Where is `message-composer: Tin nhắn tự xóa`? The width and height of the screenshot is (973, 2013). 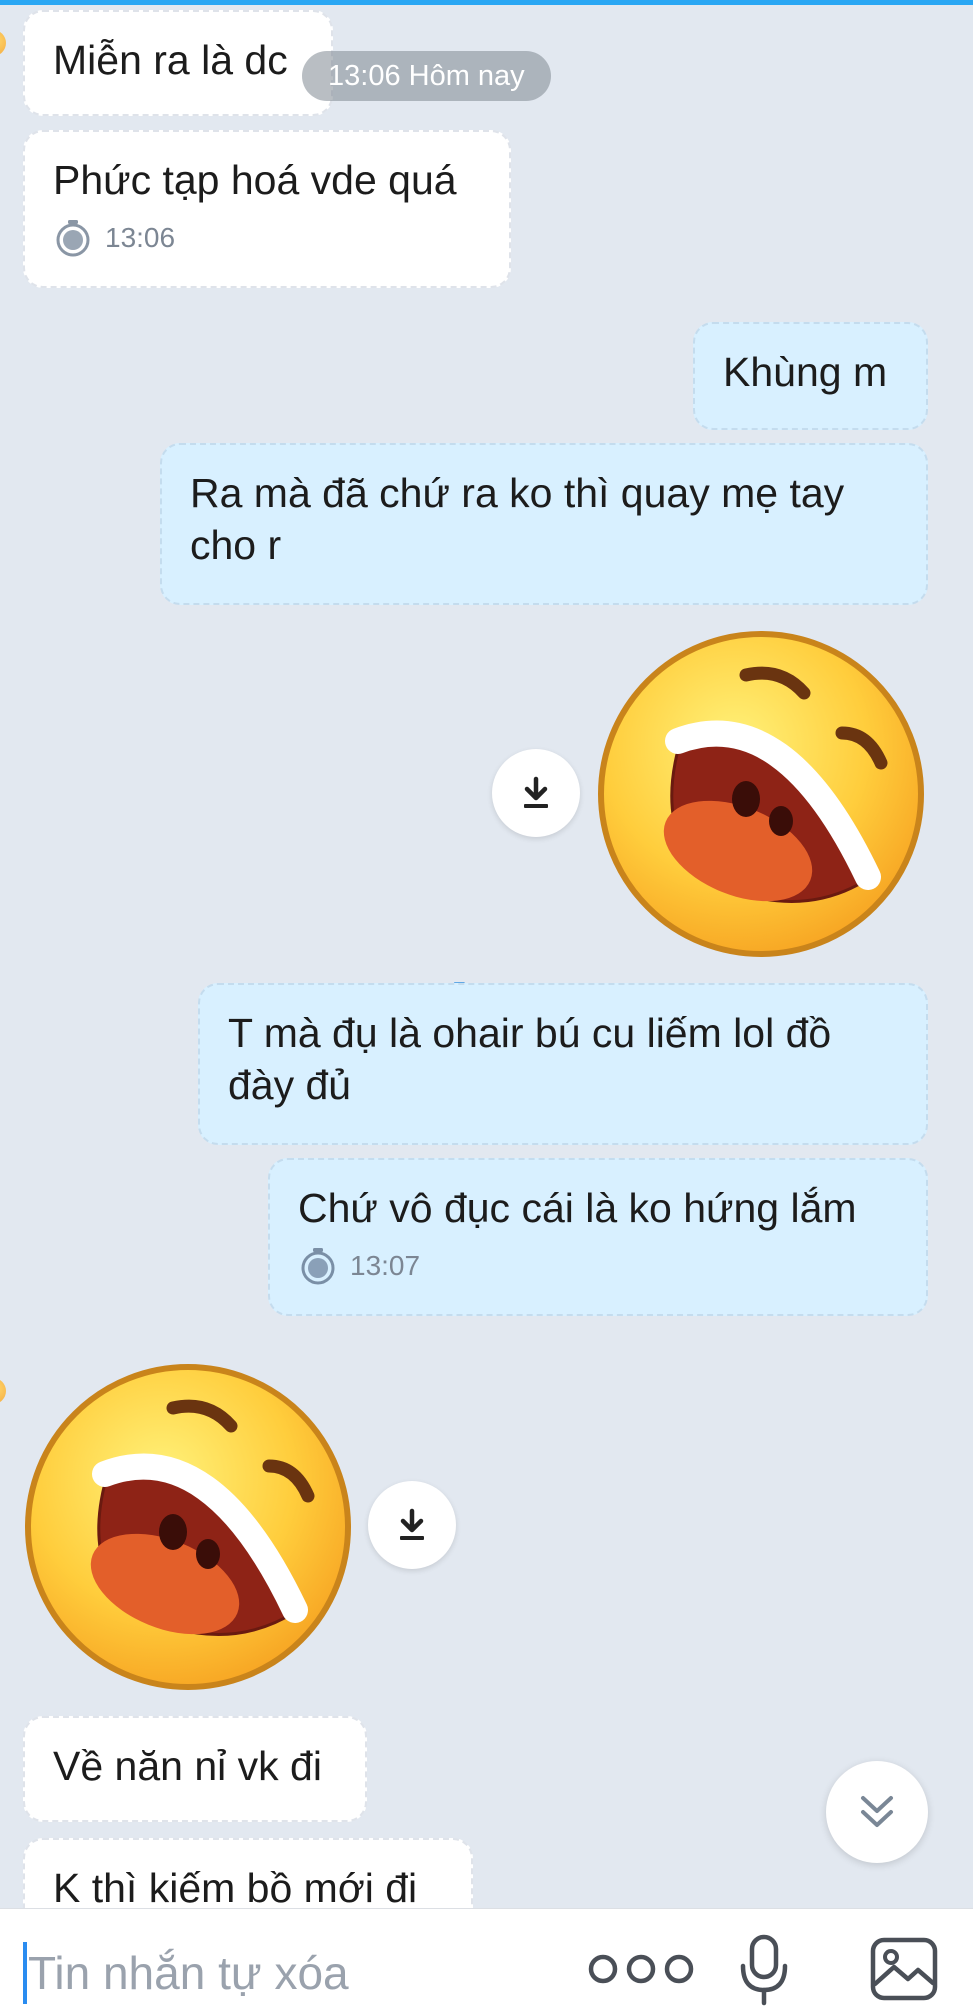 message-composer: Tin nhắn tự xóa is located at coordinates (486, 1960).